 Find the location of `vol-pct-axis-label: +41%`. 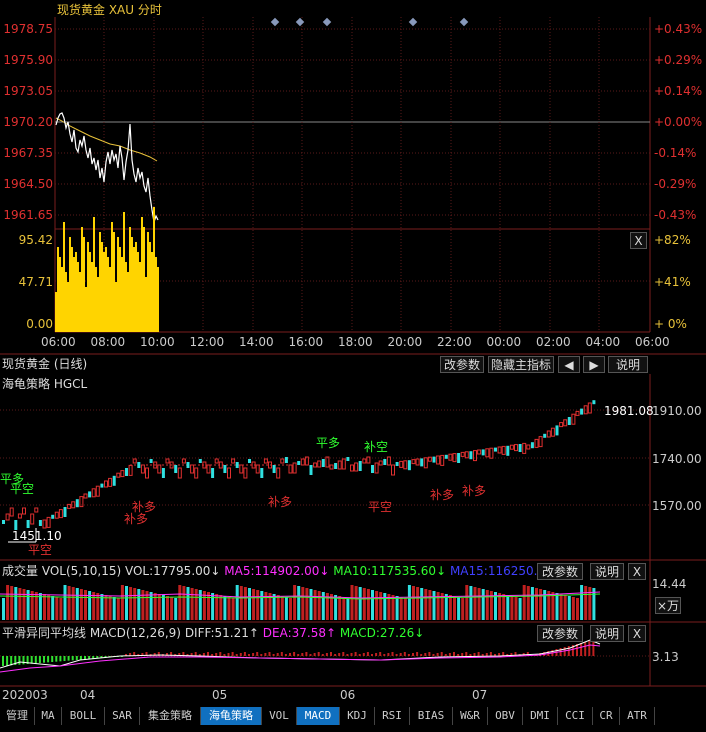

vol-pct-axis-label: +41% is located at coordinates (672, 282).